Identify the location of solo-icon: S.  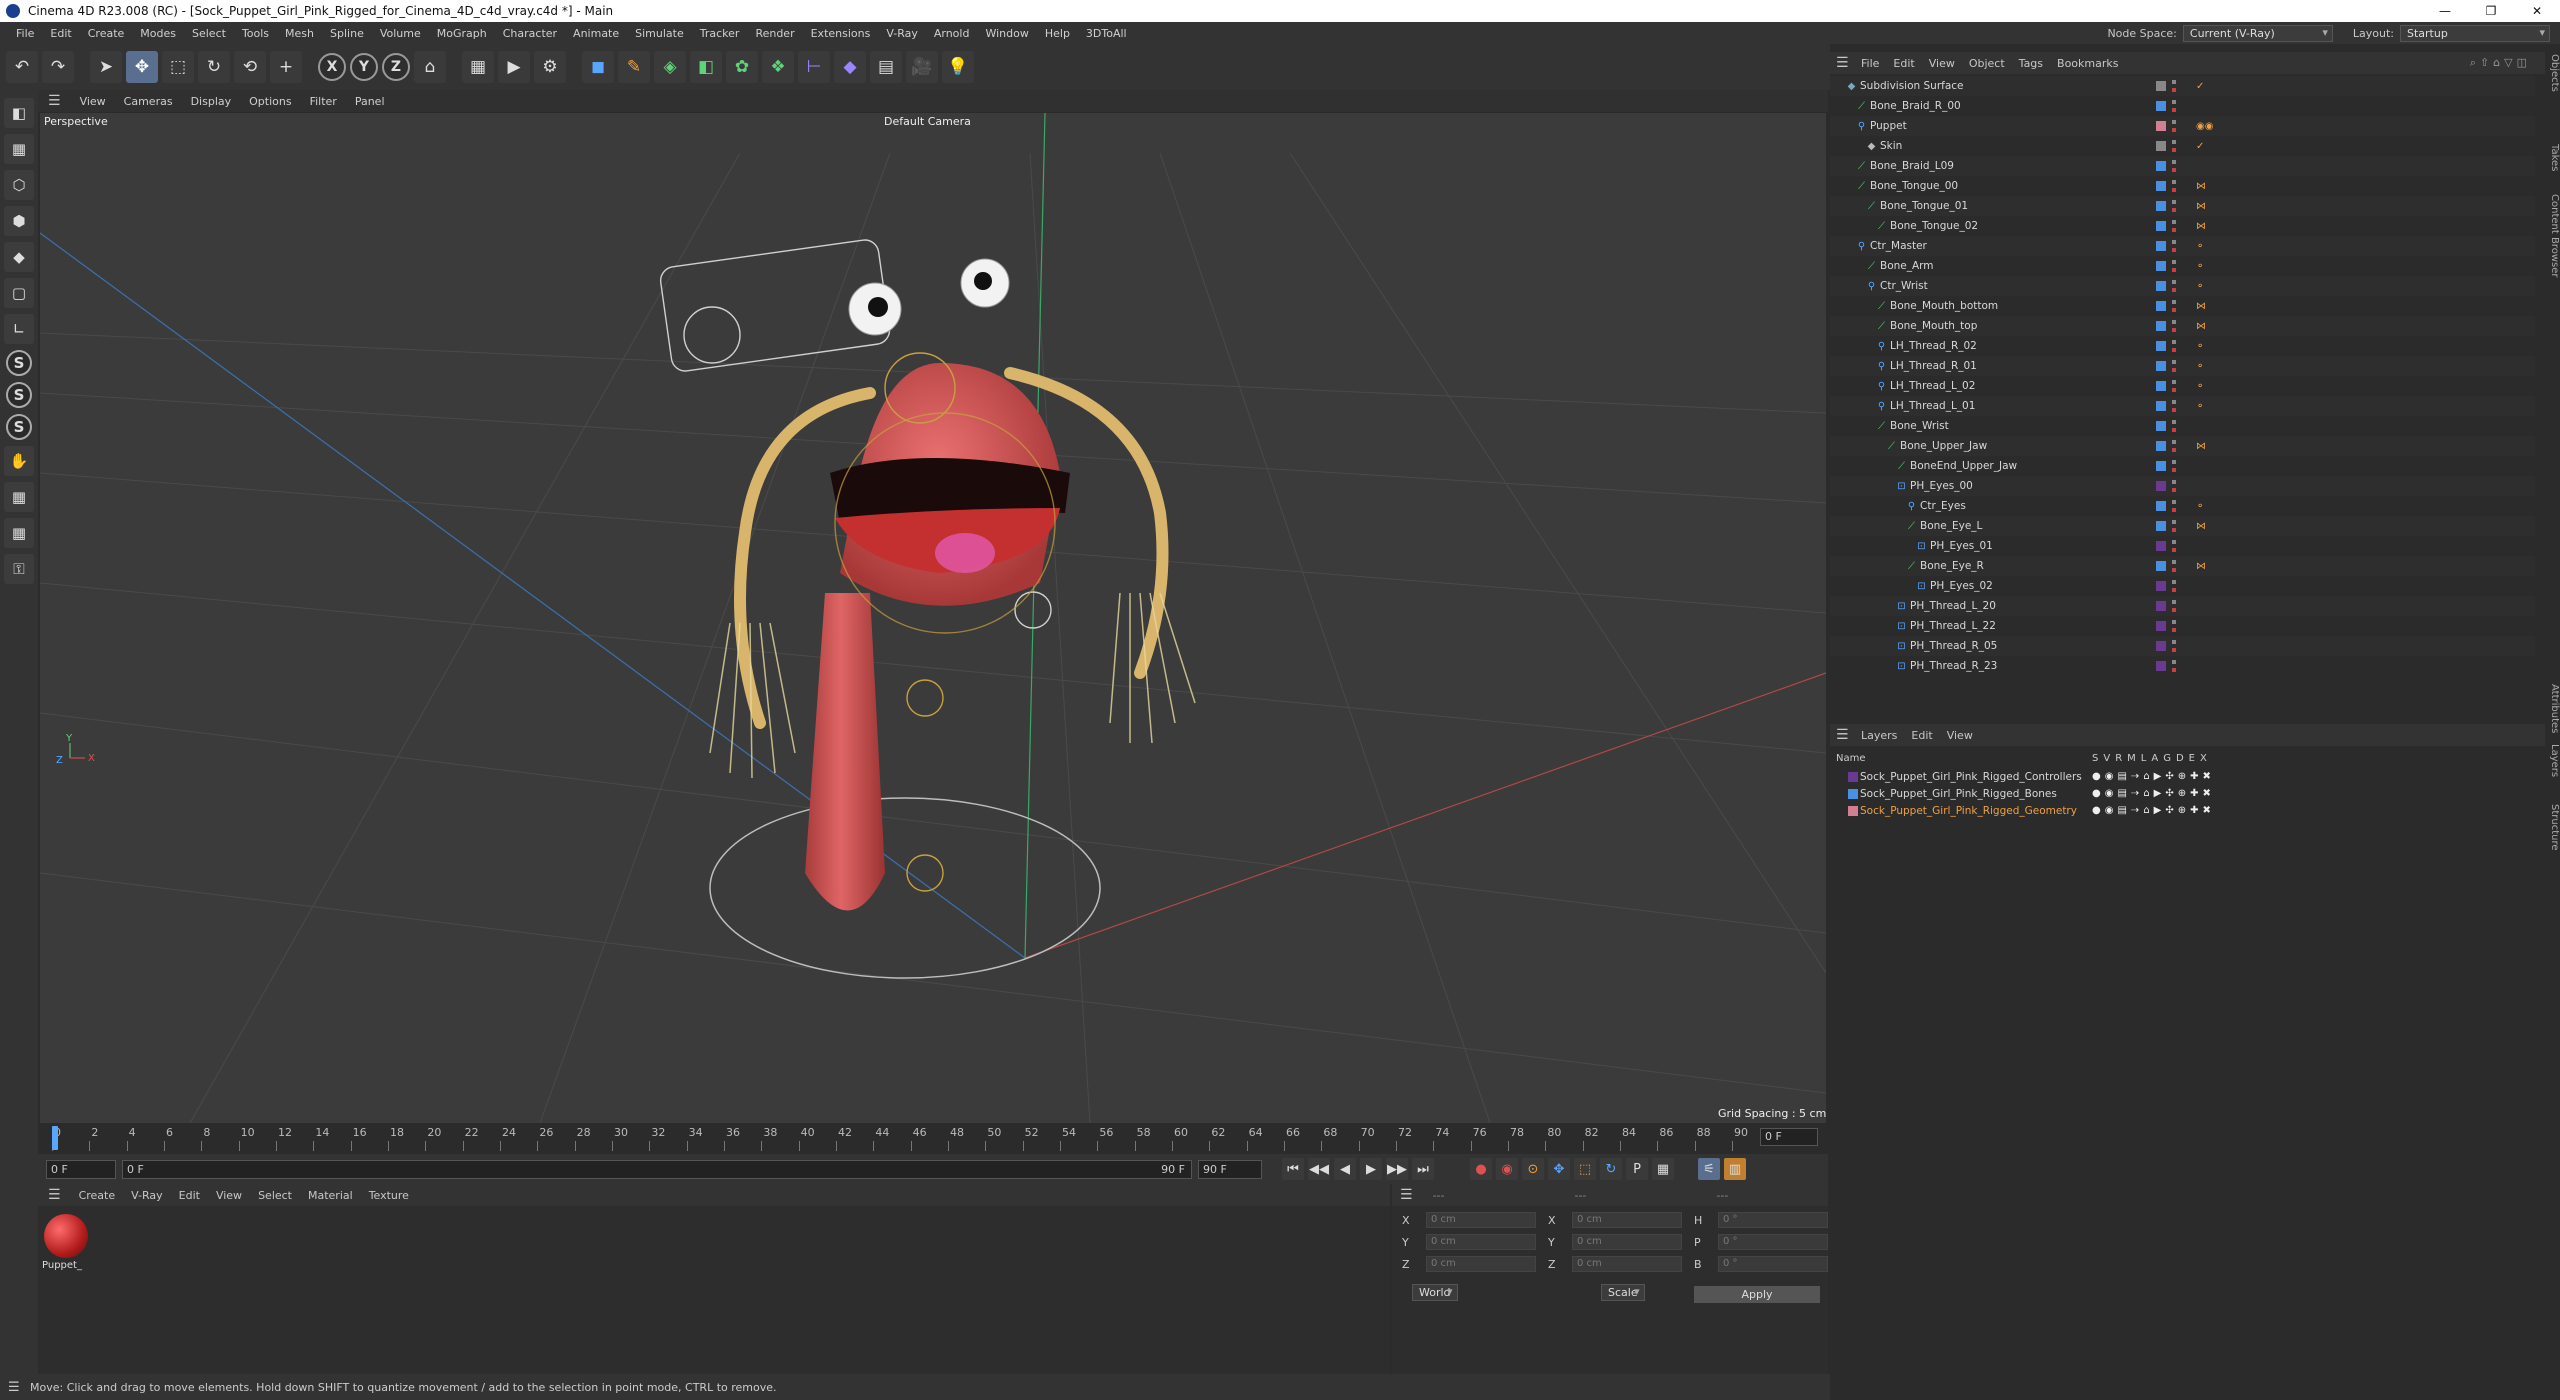
(19, 427).